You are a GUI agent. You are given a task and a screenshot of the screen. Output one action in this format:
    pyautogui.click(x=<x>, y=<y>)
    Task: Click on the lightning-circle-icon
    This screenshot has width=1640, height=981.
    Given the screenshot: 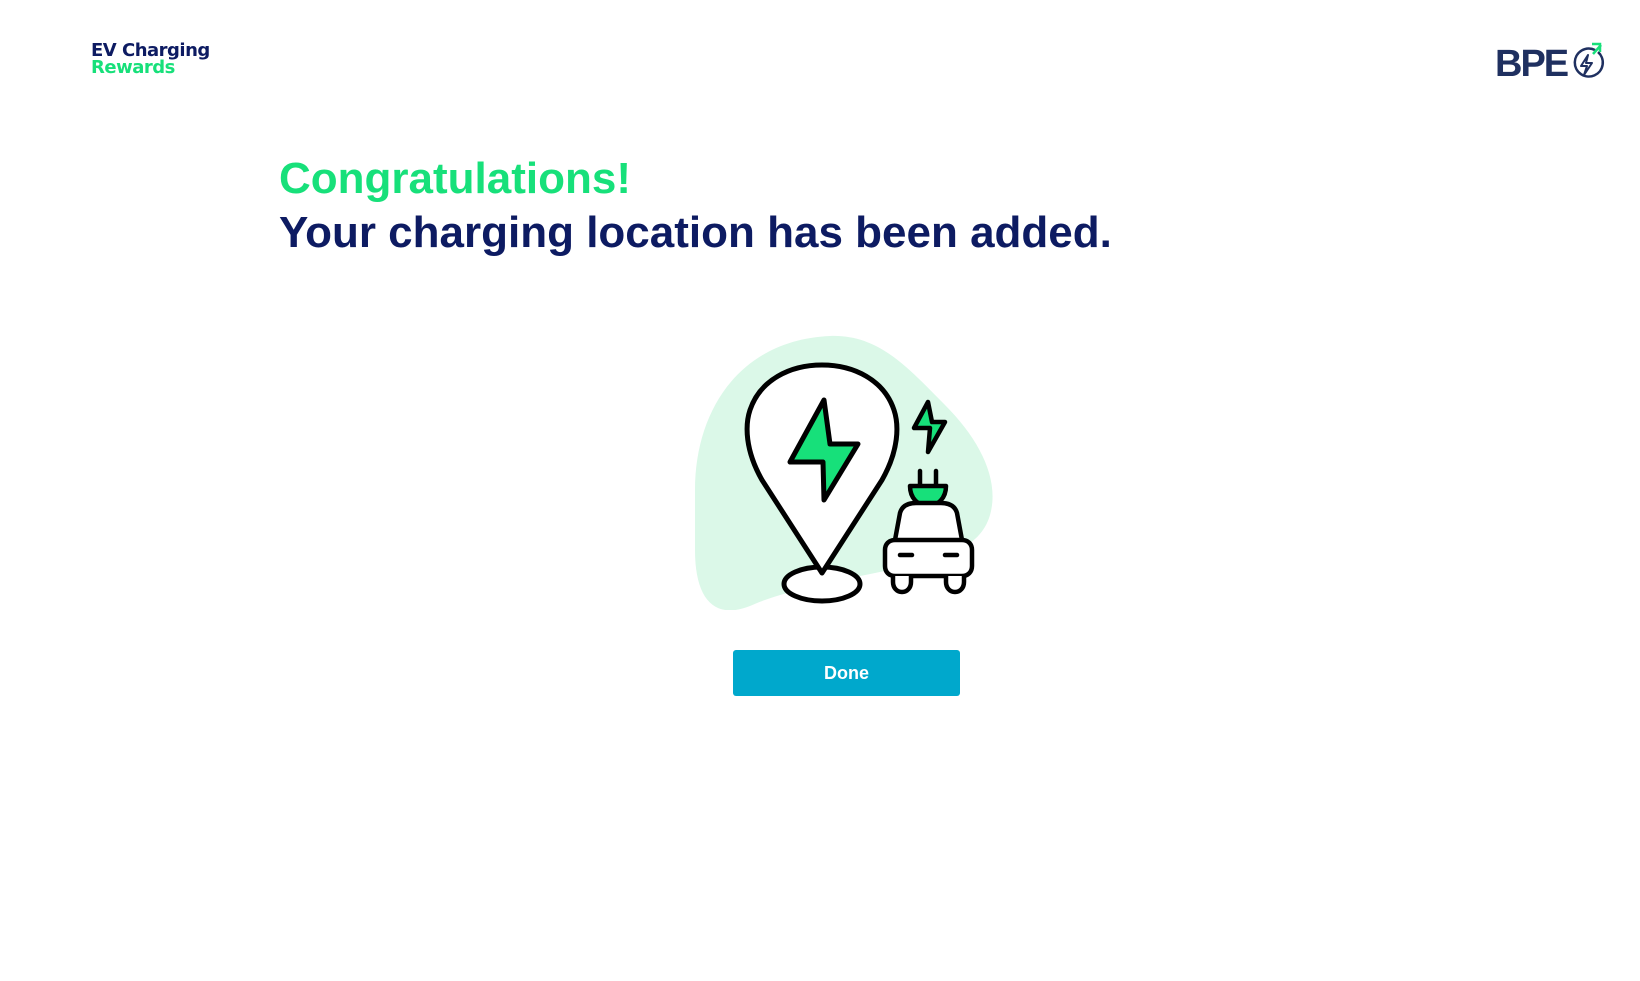 What is the action you would take?
    pyautogui.click(x=1589, y=60)
    